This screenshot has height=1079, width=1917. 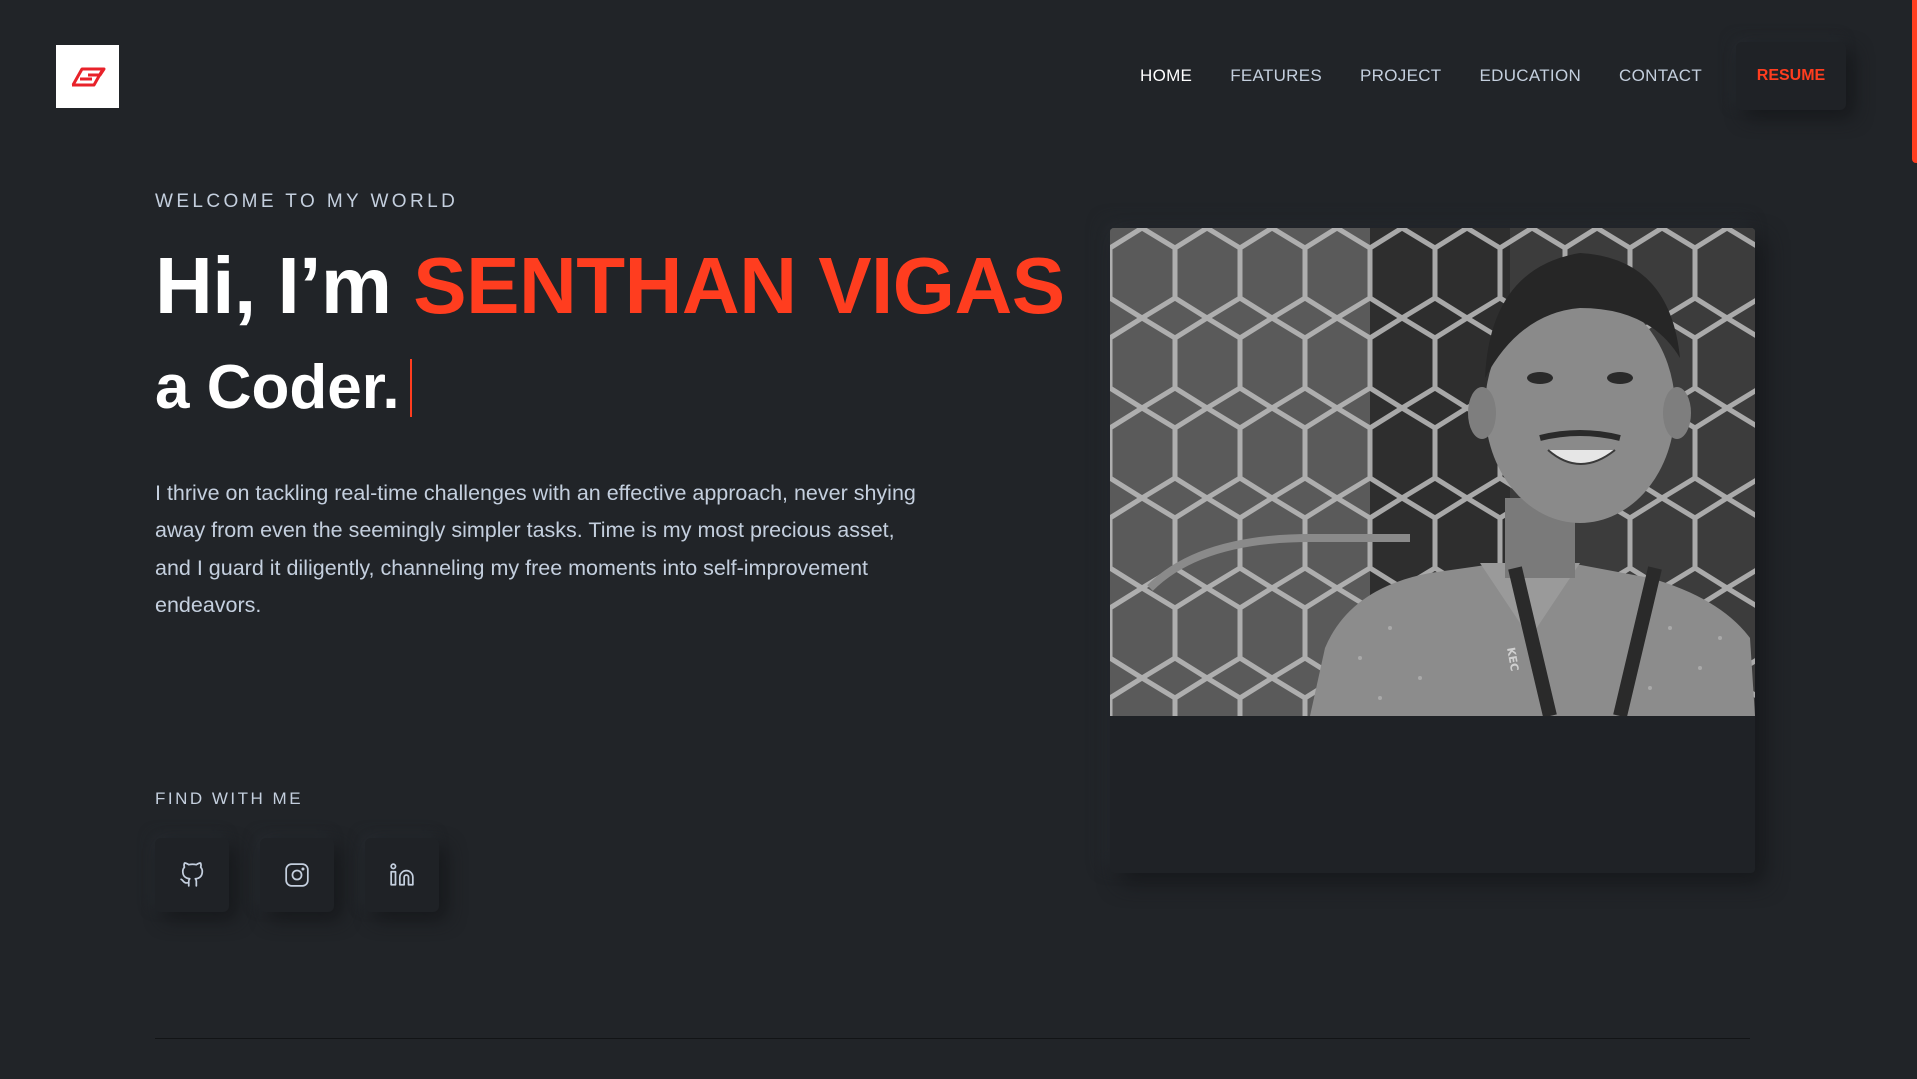 What do you see at coordinates (1530, 76) in the screenshot?
I see `nav-education: EDUCATION` at bounding box center [1530, 76].